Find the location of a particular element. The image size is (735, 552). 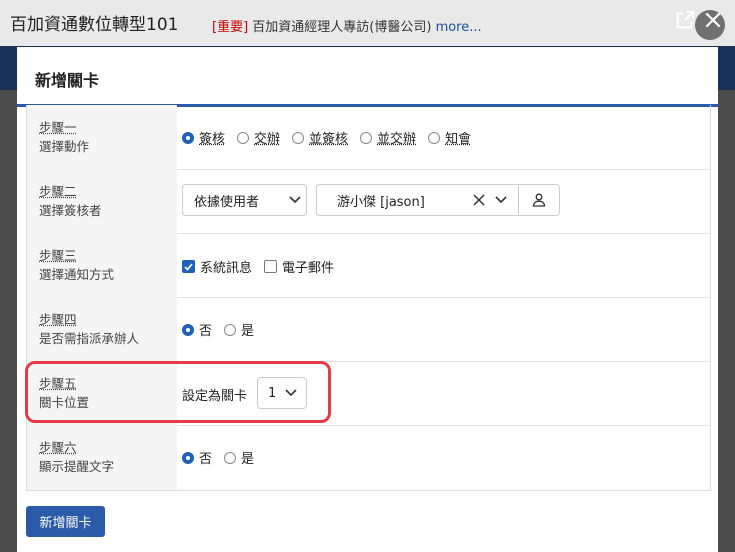

stage-position-prefix: 設定為關卡 is located at coordinates (215, 396).